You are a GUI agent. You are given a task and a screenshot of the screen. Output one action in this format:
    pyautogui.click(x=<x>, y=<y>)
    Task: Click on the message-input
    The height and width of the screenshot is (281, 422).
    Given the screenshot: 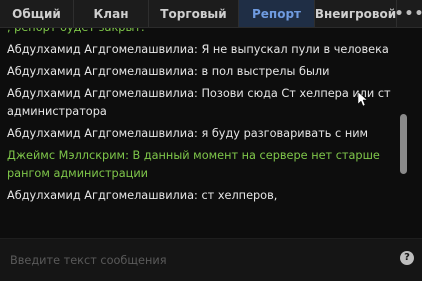 What is the action you would take?
    pyautogui.click(x=200, y=260)
    